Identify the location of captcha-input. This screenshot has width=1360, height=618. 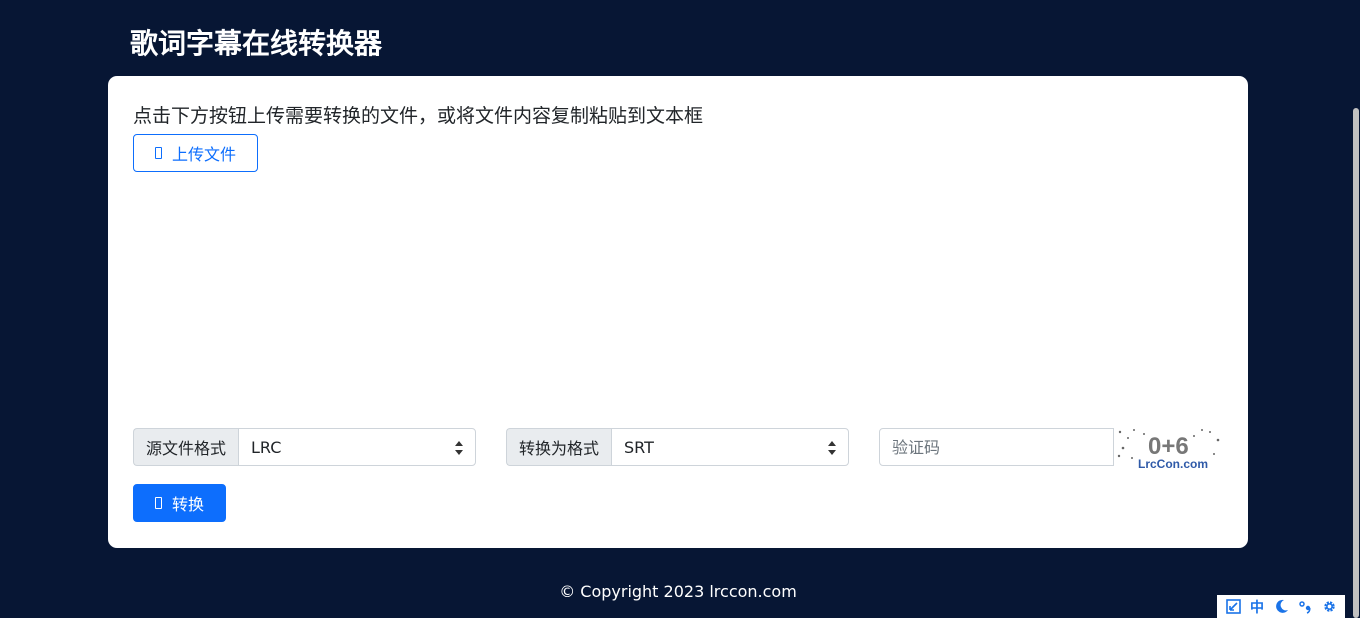
(996, 447).